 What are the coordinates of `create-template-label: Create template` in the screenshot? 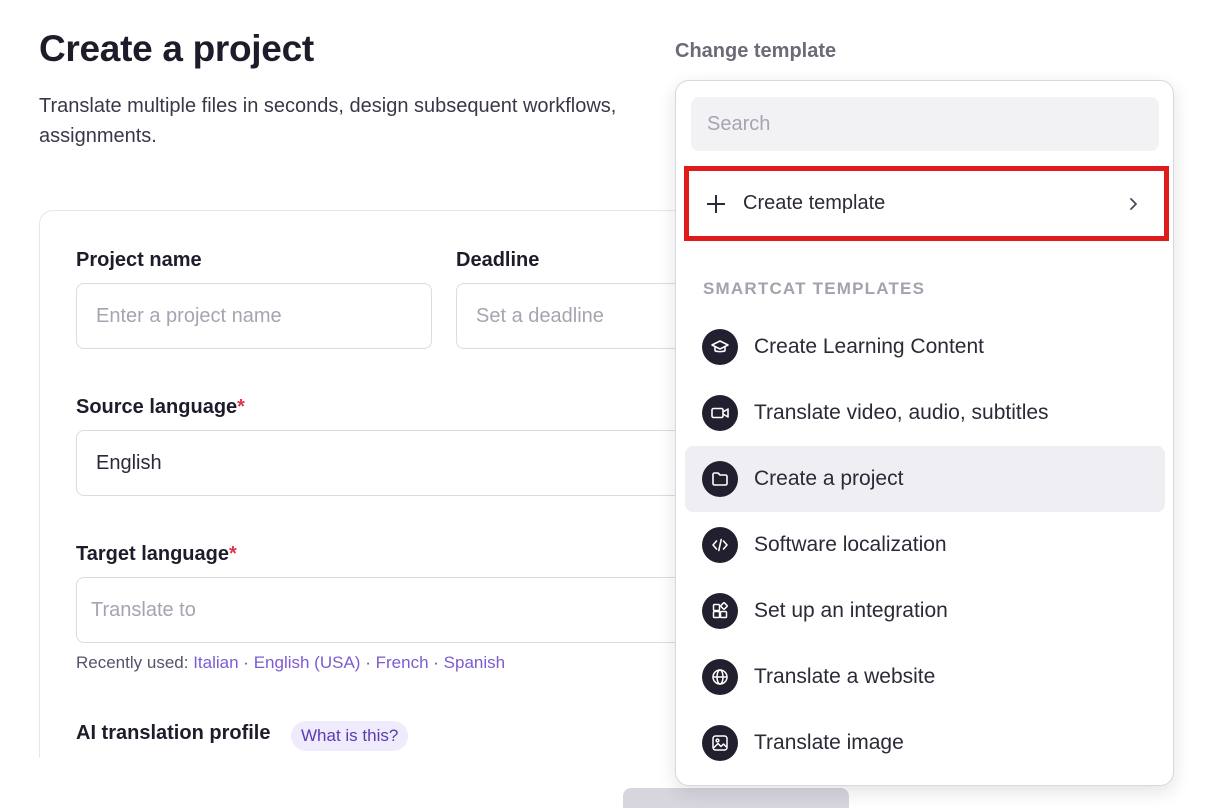 It's located at (814, 203).